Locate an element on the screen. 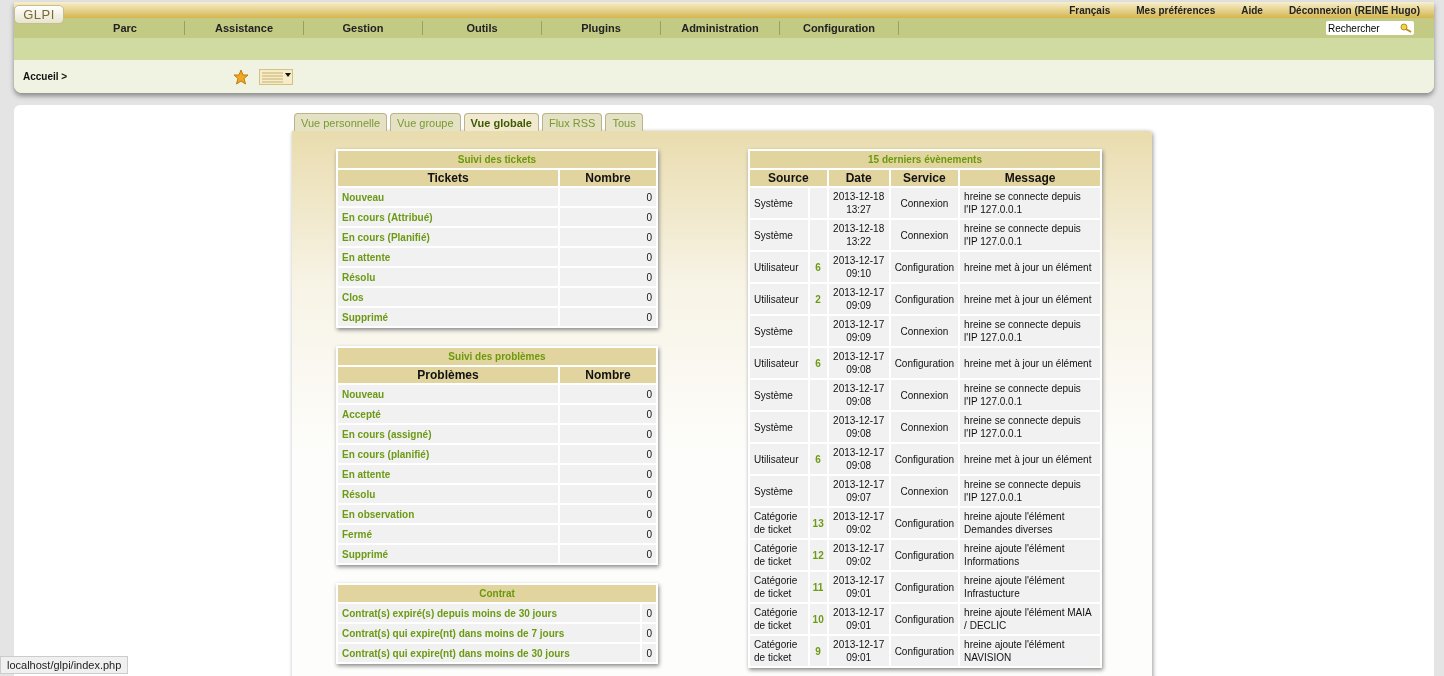 Image resolution: width=1444 pixels, height=676 pixels. message-cell: hreine ajoute l'élément Infrastucture is located at coordinates (1030, 587).